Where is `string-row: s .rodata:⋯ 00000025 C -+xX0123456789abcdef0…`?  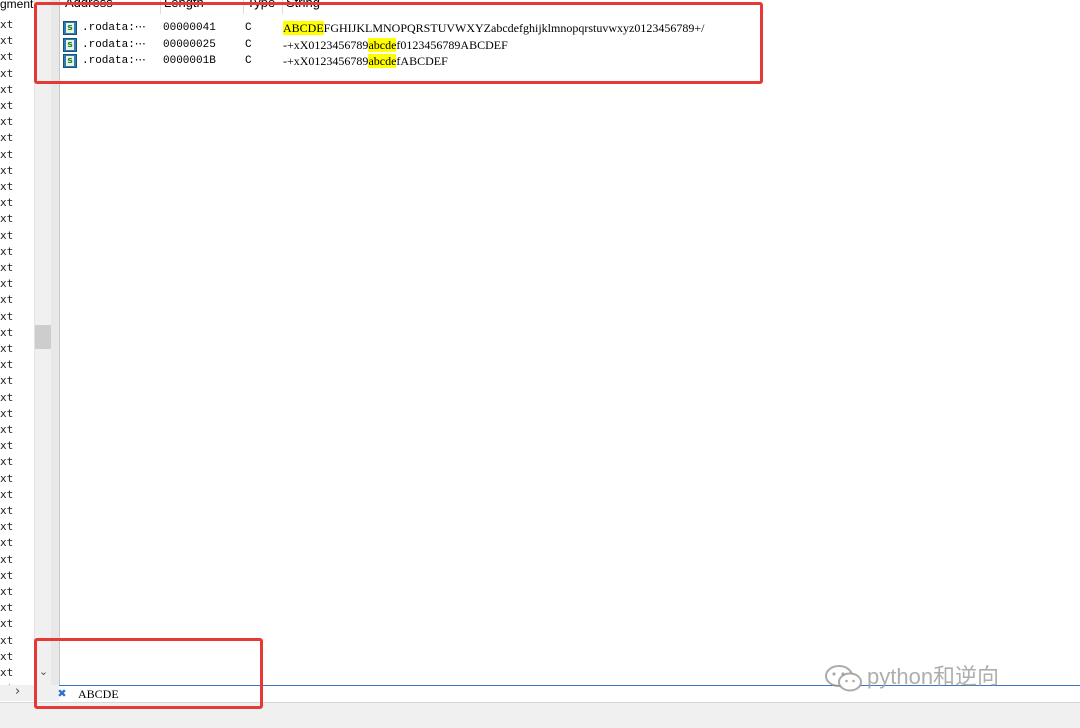
string-row: s .rodata:⋯ 00000025 C -+xX0123456789abcdef0… is located at coordinates (570, 45).